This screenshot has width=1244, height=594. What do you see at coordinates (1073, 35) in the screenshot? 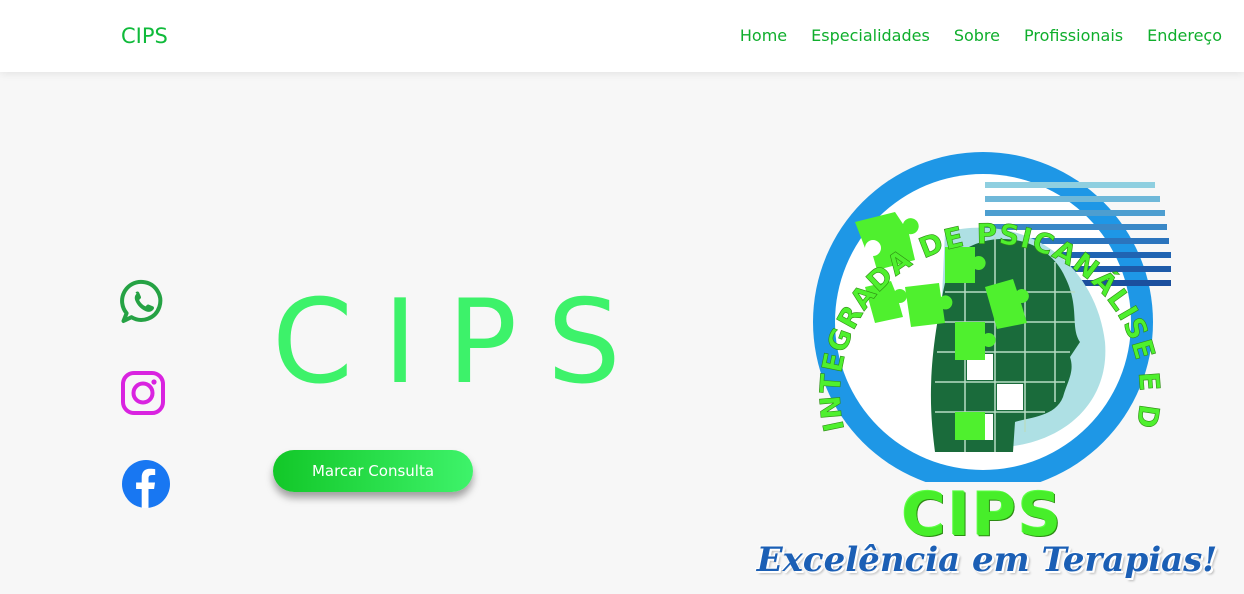
I see `nav-link-profissionais: Profissionais` at bounding box center [1073, 35].